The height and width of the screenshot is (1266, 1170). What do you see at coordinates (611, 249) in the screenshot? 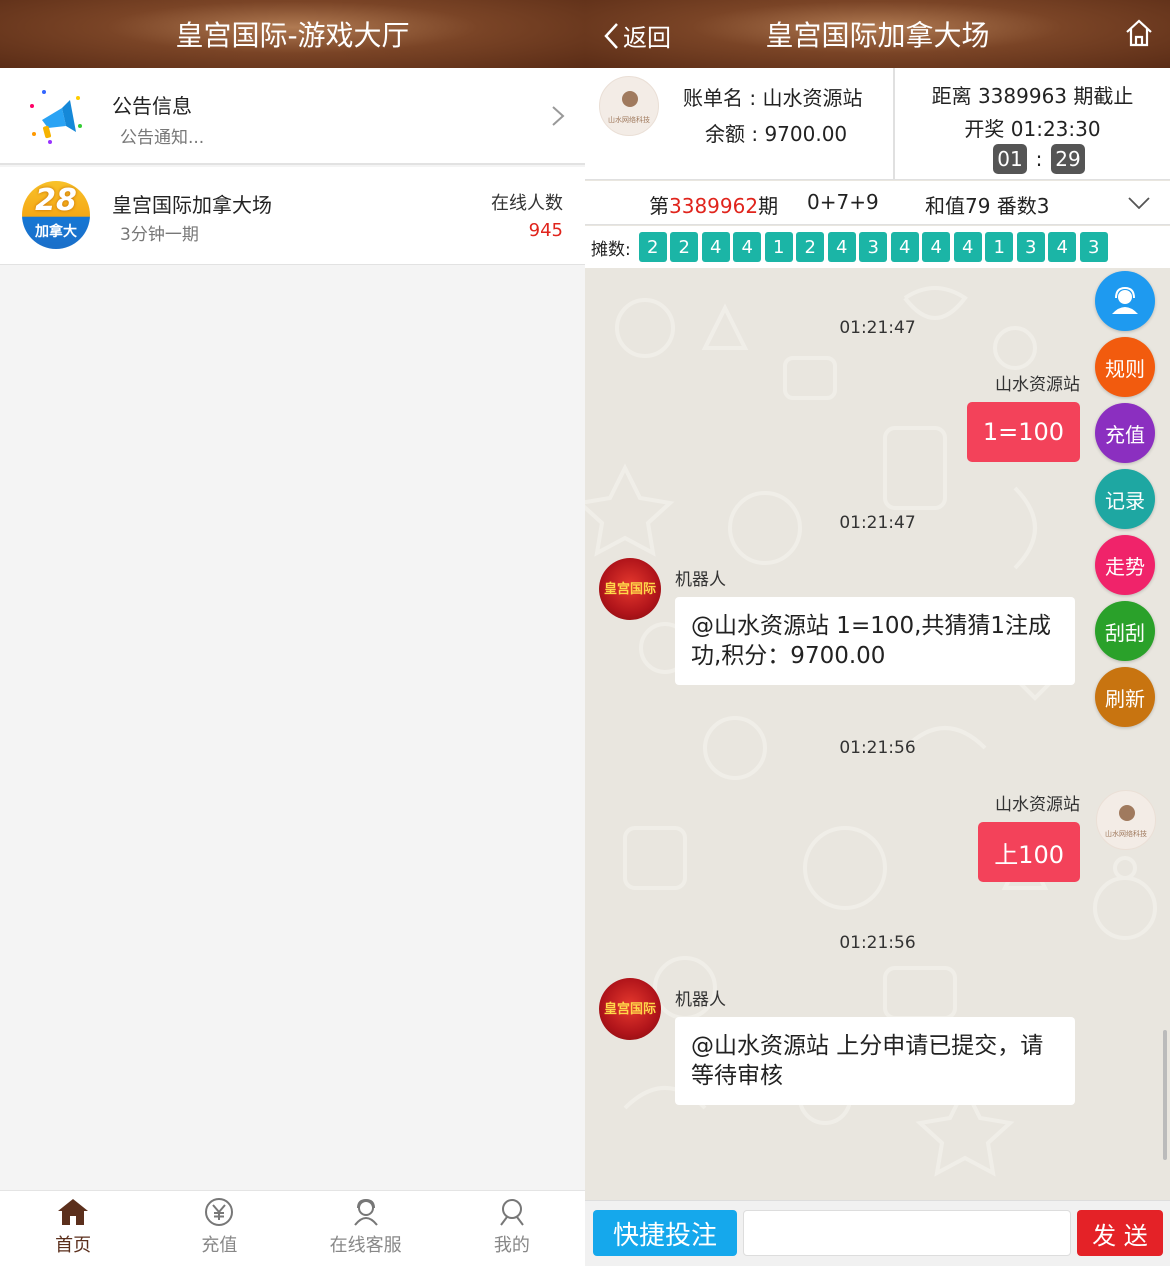
I see `tan-label: 摊数:` at bounding box center [611, 249].